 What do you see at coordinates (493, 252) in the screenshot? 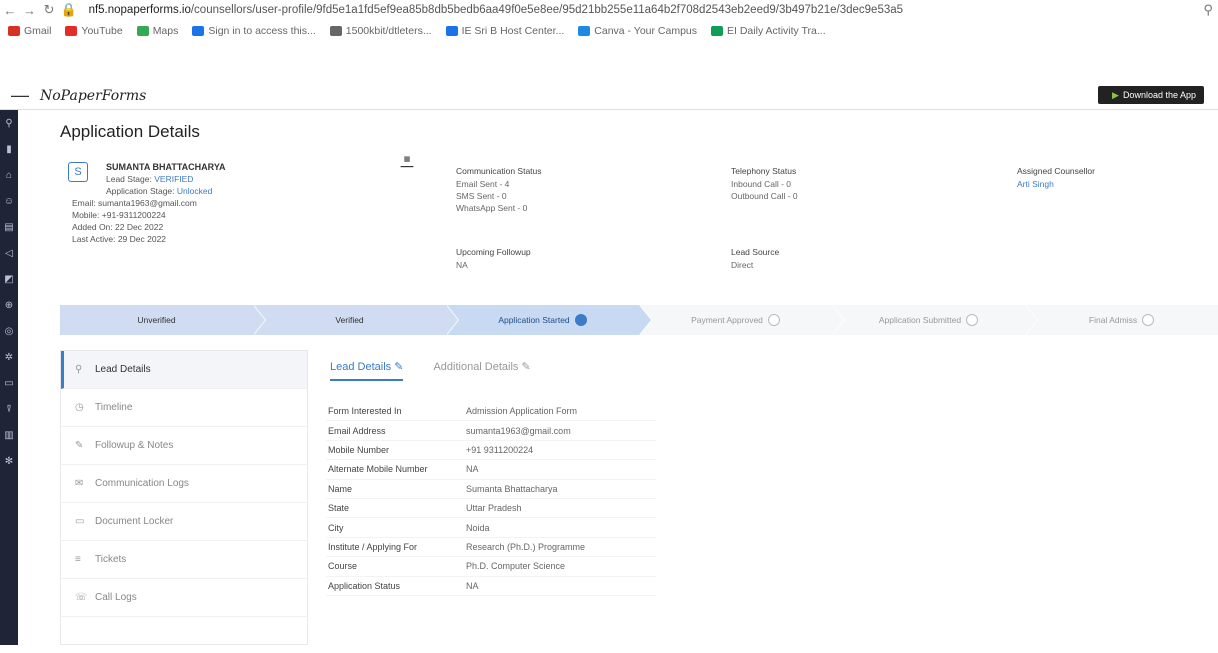
I see `upcoming-followup-title: Upcoming Followup` at bounding box center [493, 252].